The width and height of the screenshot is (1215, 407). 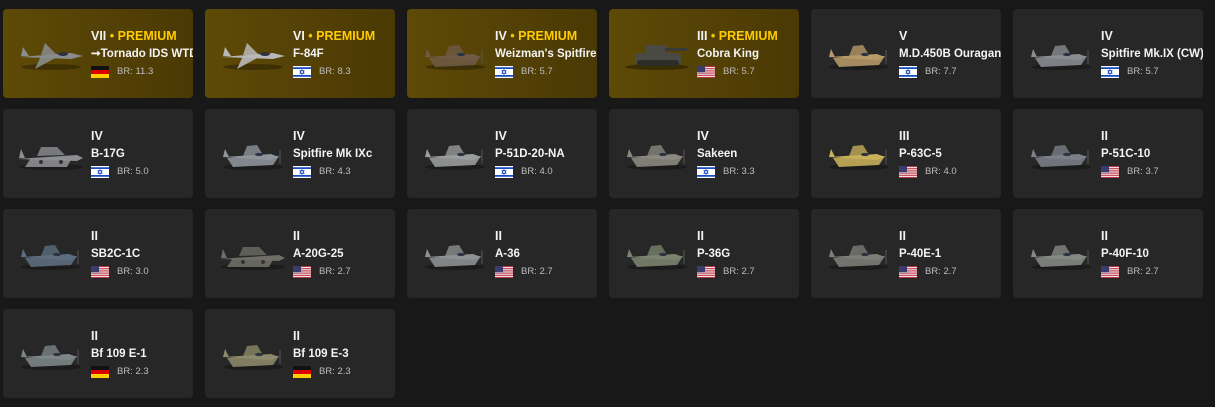 What do you see at coordinates (344, 353) in the screenshot?
I see `vehicle-info: II Bf 109 E-3 BR: 2.3` at bounding box center [344, 353].